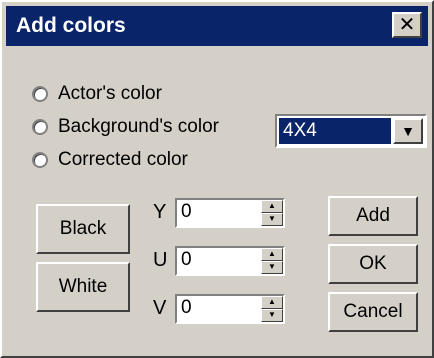 The image size is (434, 358). I want to click on u-spinner: 0 ▲ ▼, so click(230, 261).